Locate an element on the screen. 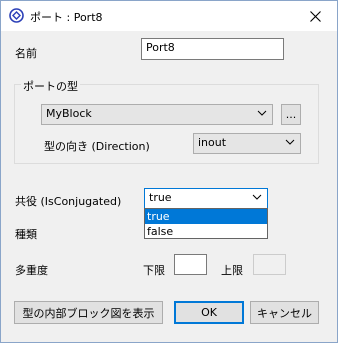 The width and height of the screenshot is (338, 343). direction-select: inout is located at coordinates (247, 143).